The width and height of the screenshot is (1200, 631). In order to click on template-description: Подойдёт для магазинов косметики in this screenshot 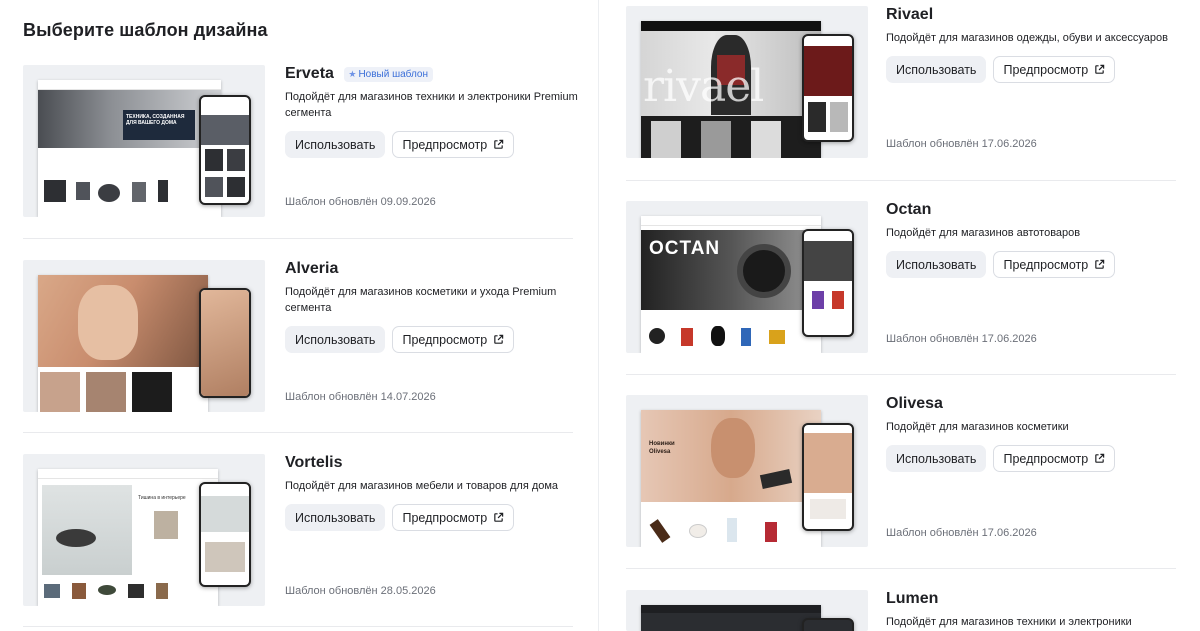, I will do `click(977, 427)`.